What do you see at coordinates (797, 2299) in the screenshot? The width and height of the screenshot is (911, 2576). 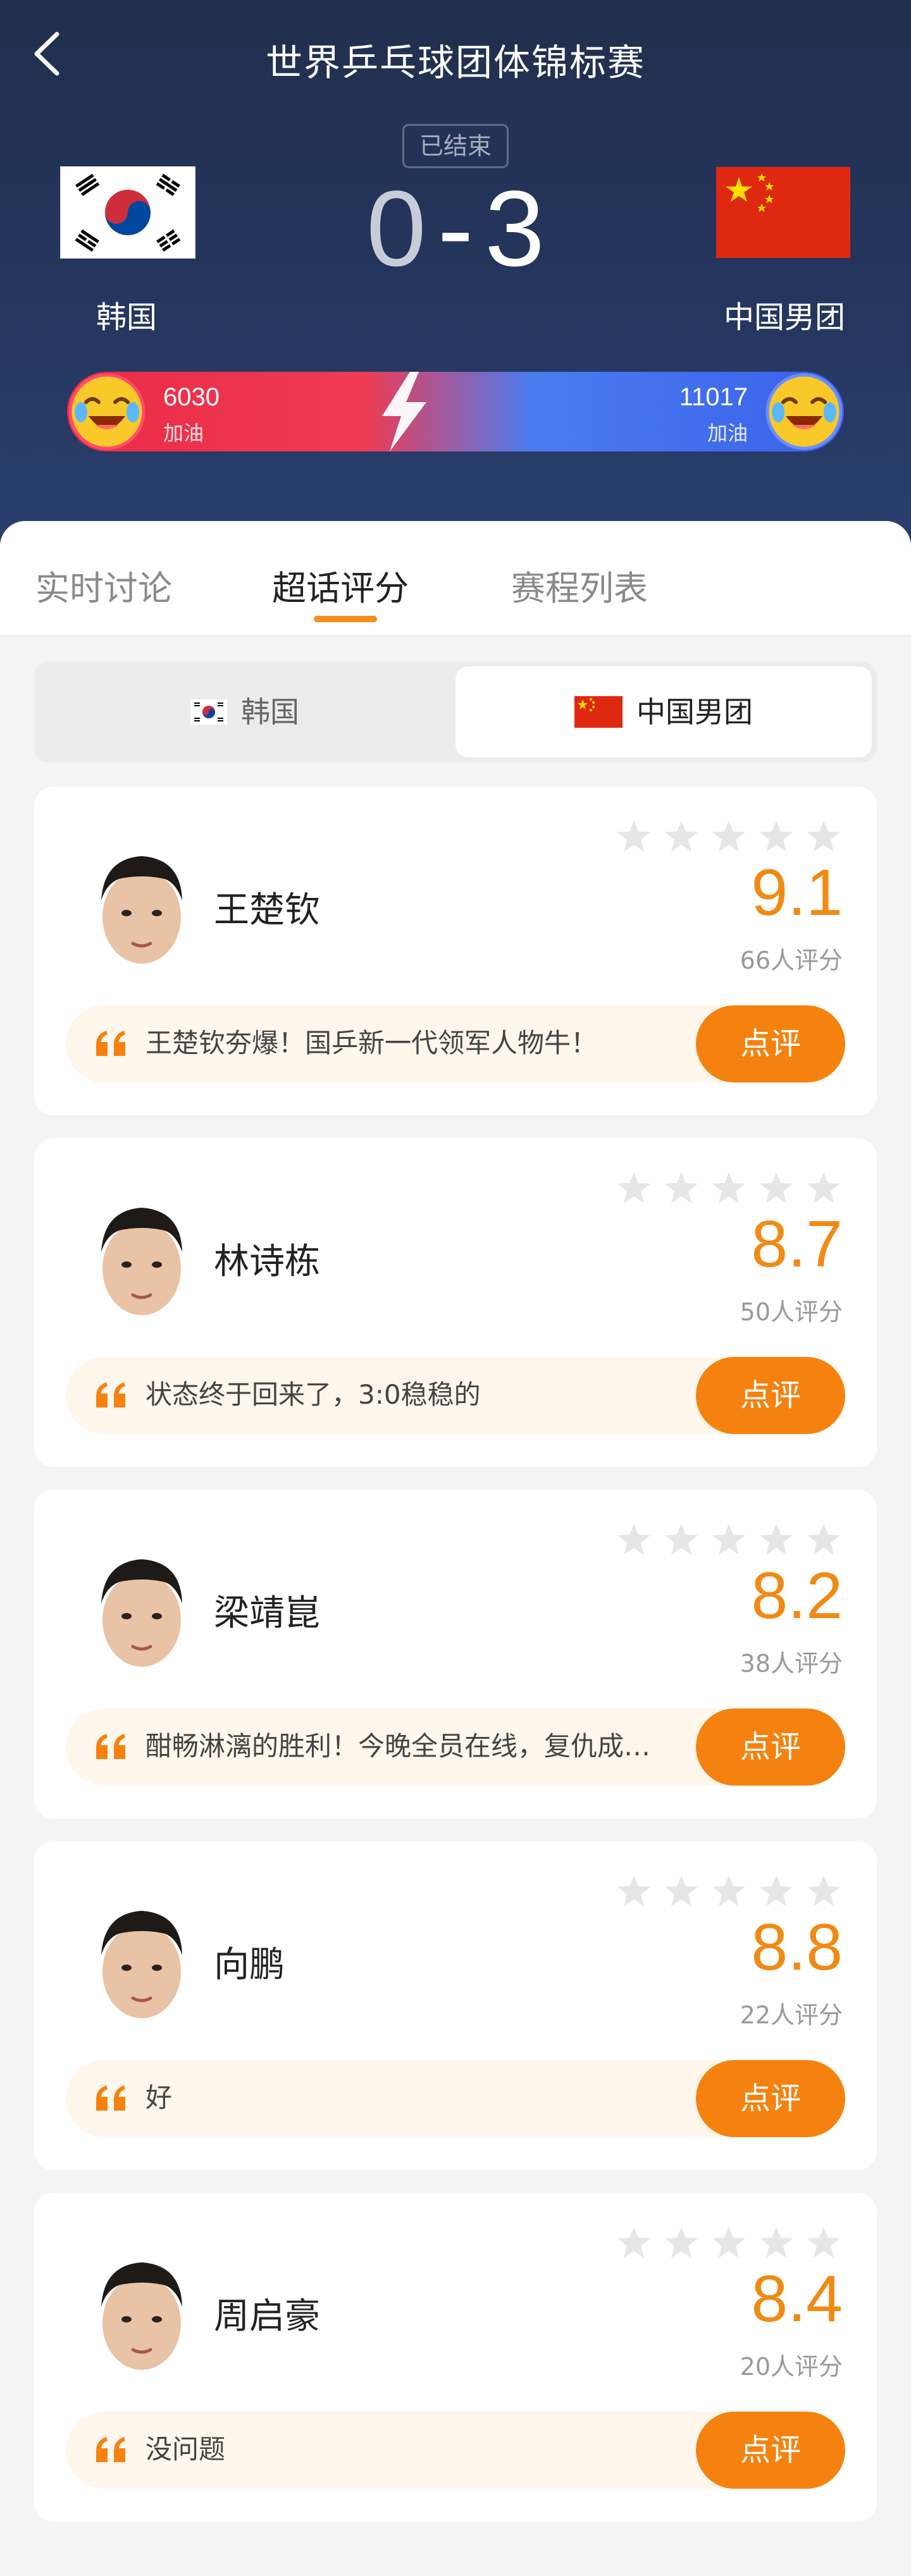 I see `player-rating: 8.4` at bounding box center [797, 2299].